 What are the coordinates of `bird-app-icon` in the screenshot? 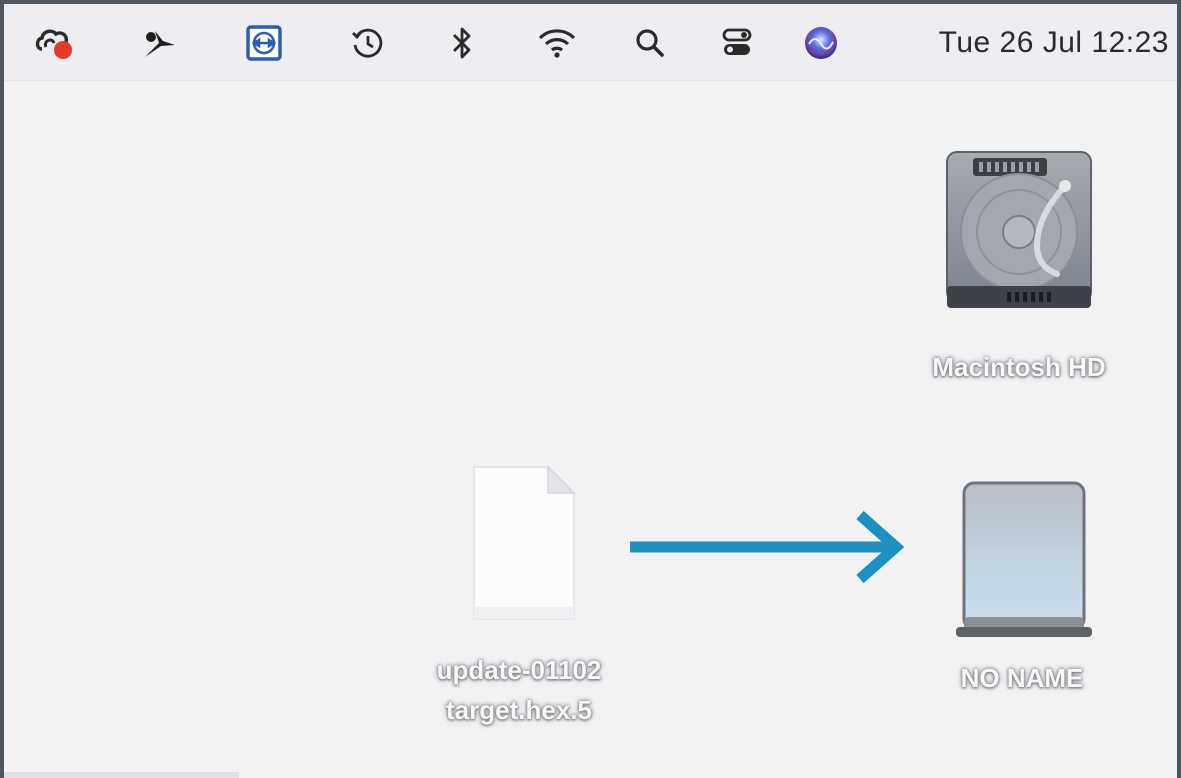 It's located at (160, 43).